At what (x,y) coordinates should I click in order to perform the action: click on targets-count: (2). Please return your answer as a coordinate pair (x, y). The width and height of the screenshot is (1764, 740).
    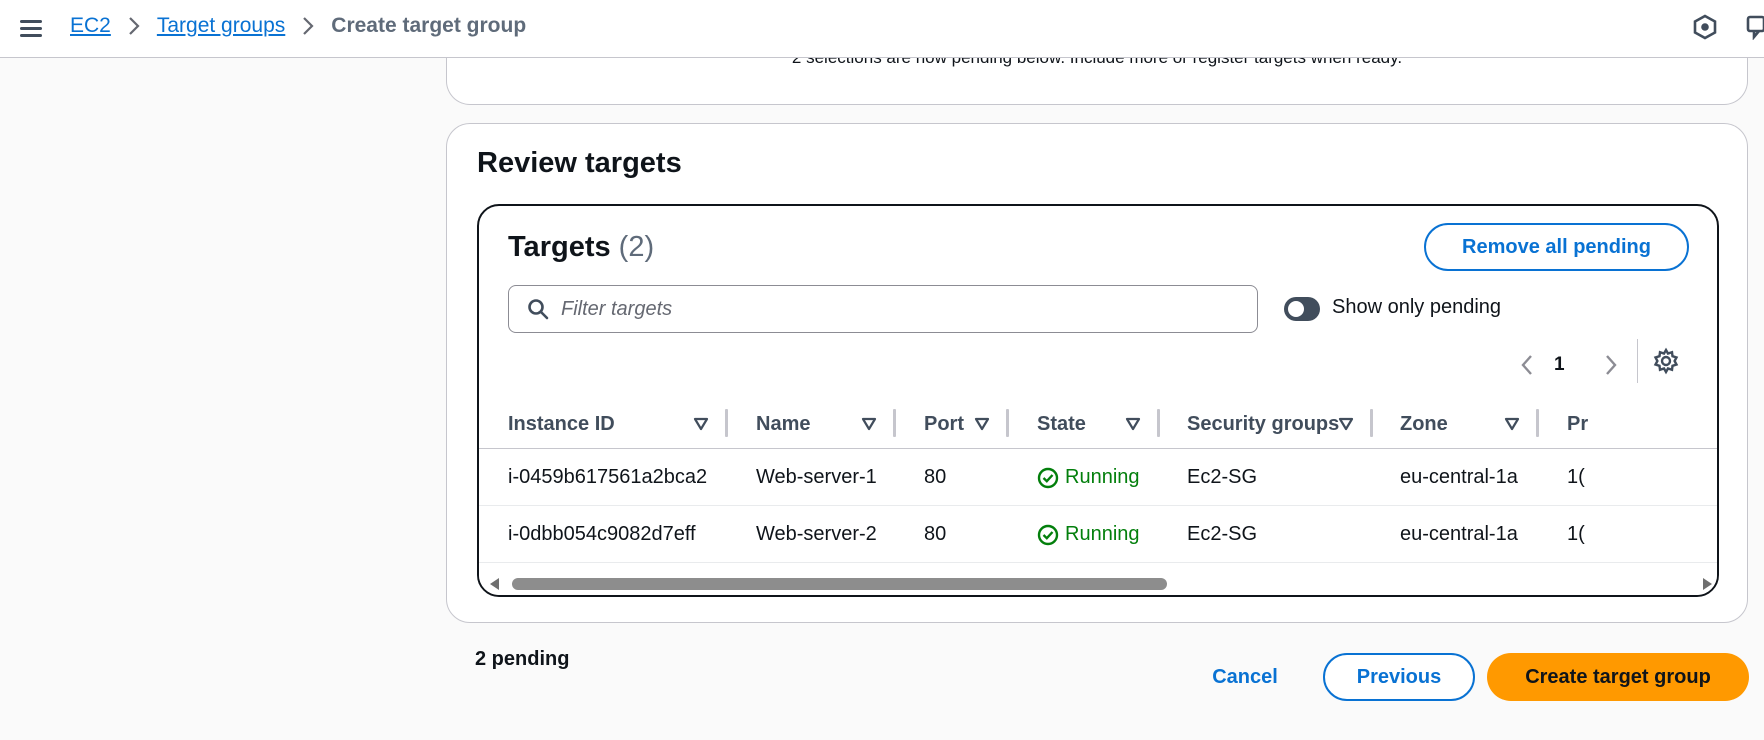
    Looking at the image, I should click on (636, 247).